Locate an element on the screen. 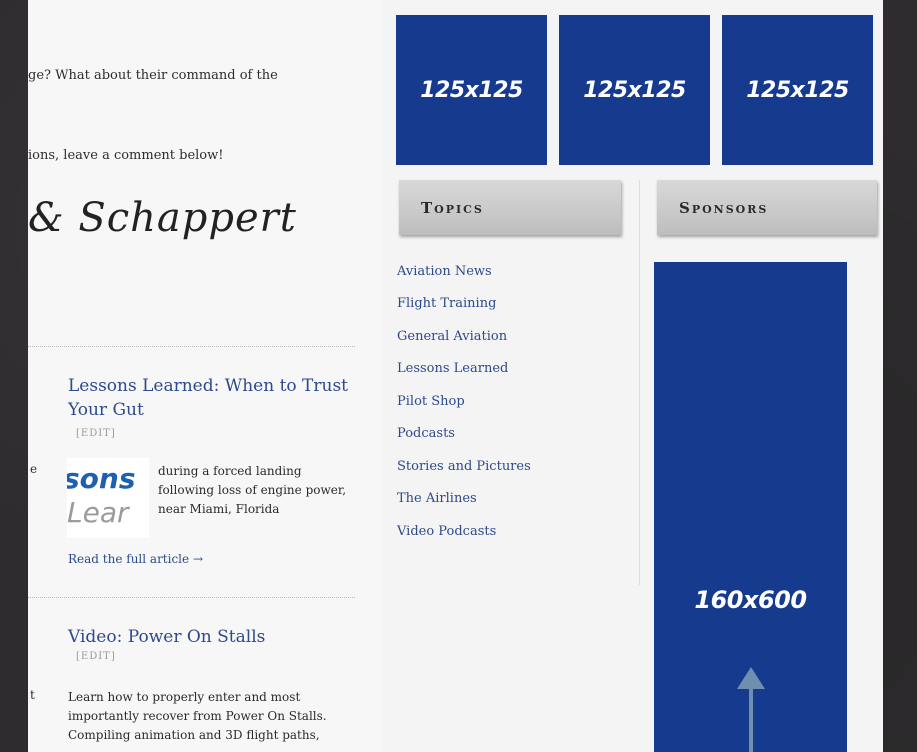  excerpt-line: following loss of engine power, is located at coordinates (252, 490).